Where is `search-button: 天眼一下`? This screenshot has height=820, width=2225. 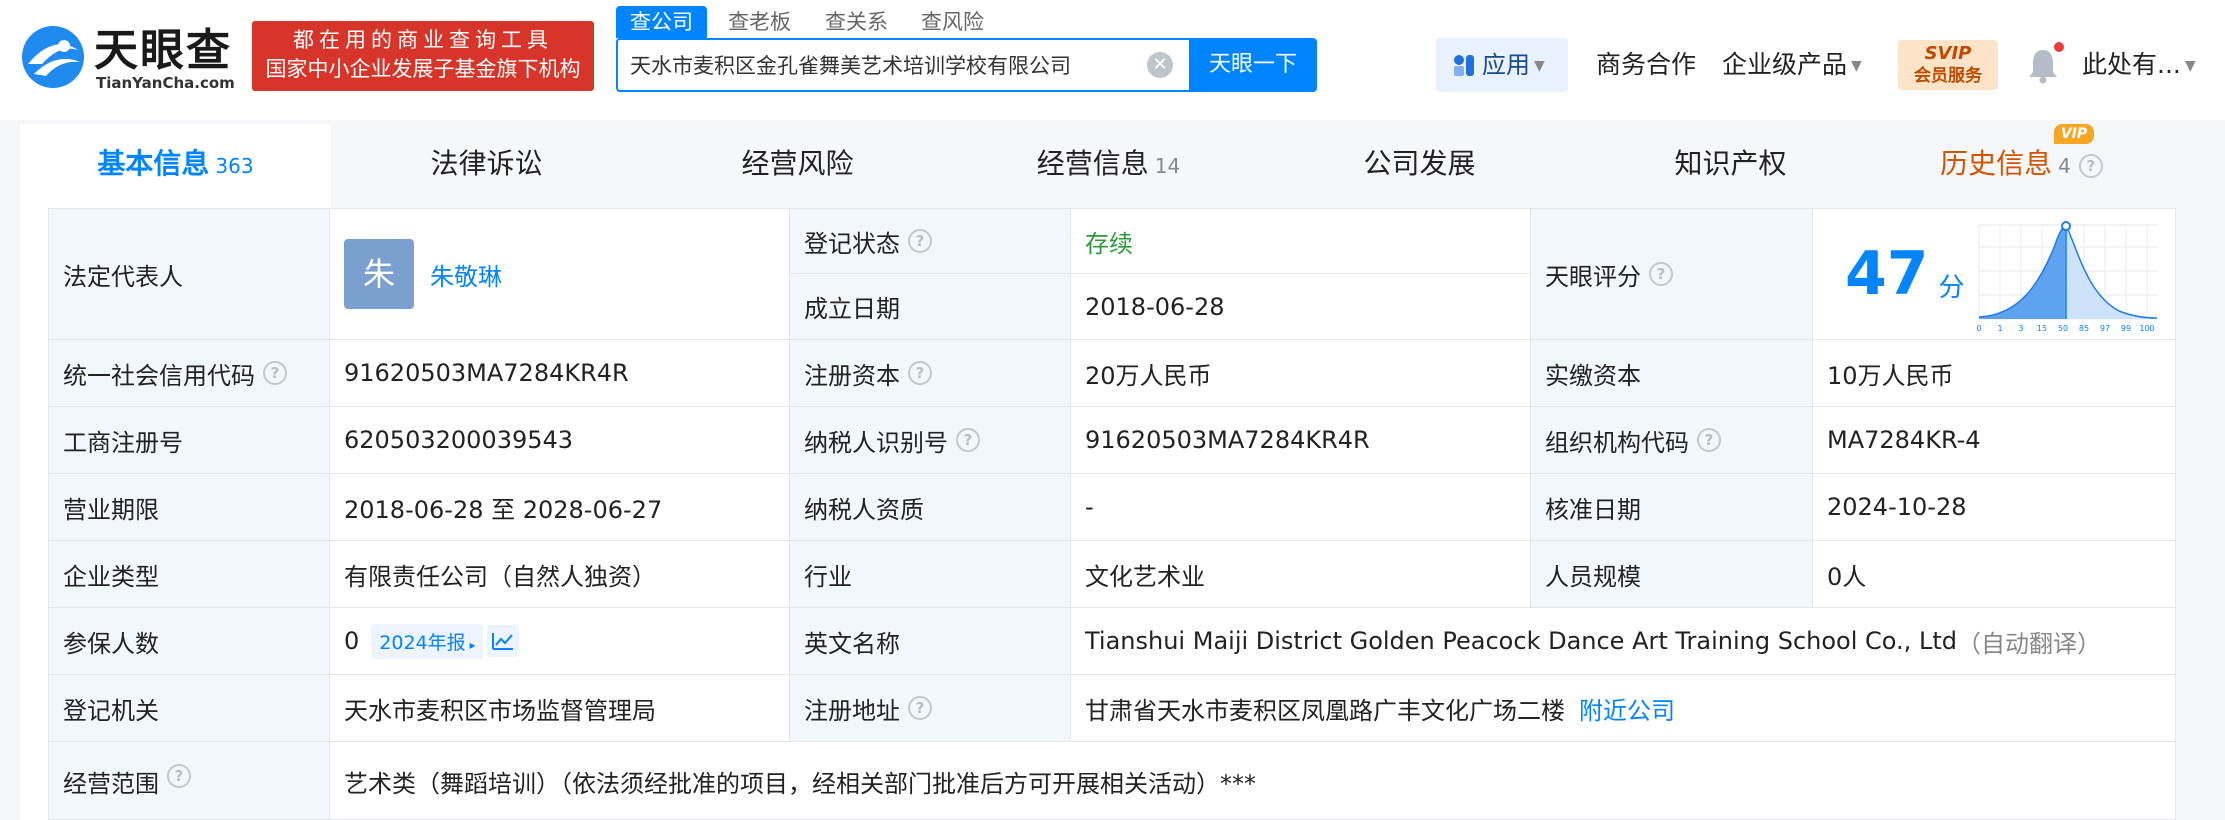
search-button: 天眼一下 is located at coordinates (1253, 65).